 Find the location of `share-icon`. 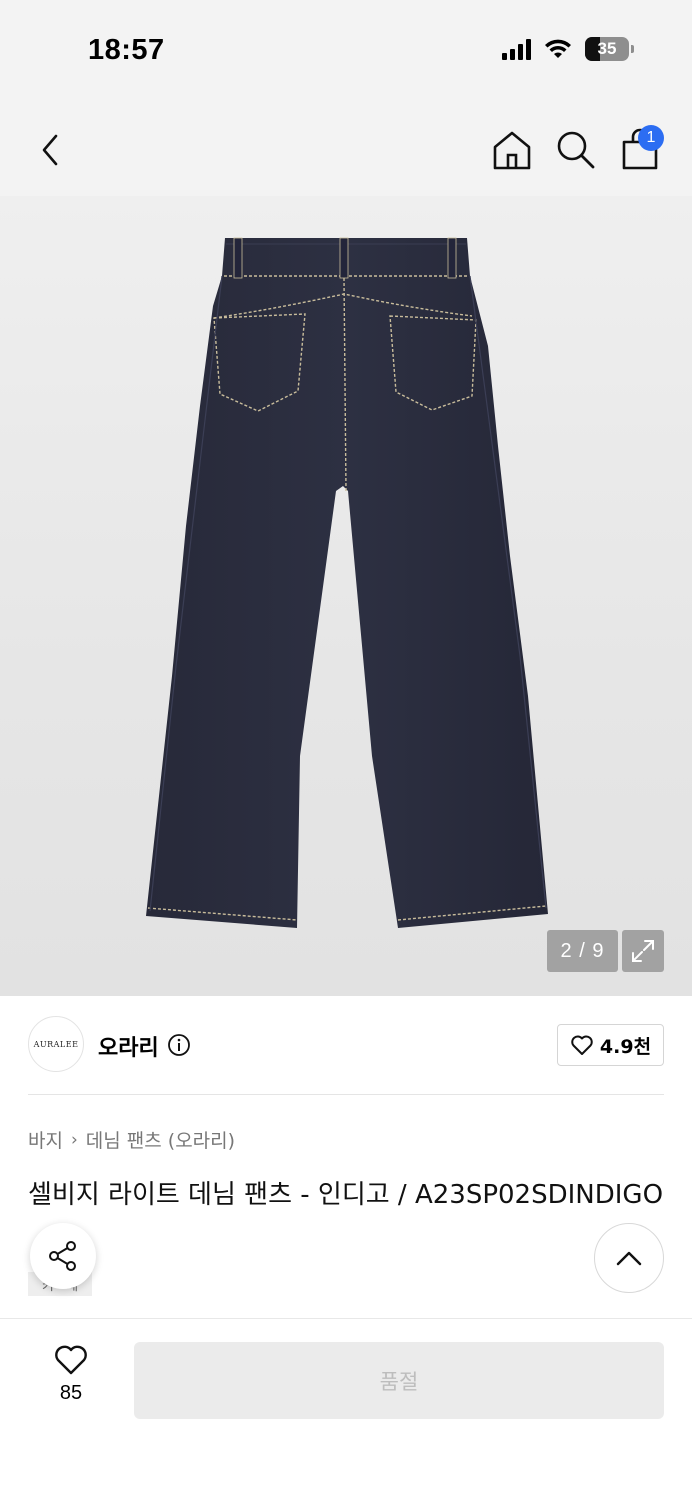

share-icon is located at coordinates (62, 1256).